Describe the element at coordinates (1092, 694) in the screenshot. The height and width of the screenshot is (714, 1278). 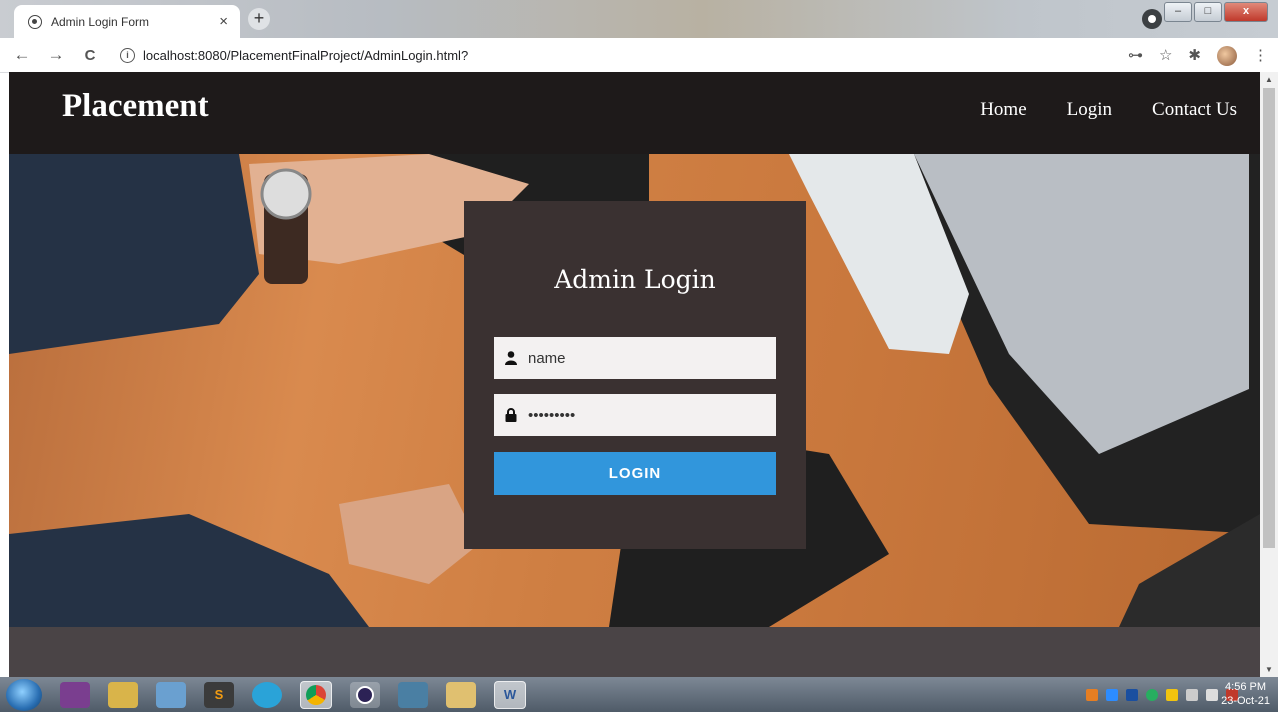
I see `tray-app-icon` at that location.